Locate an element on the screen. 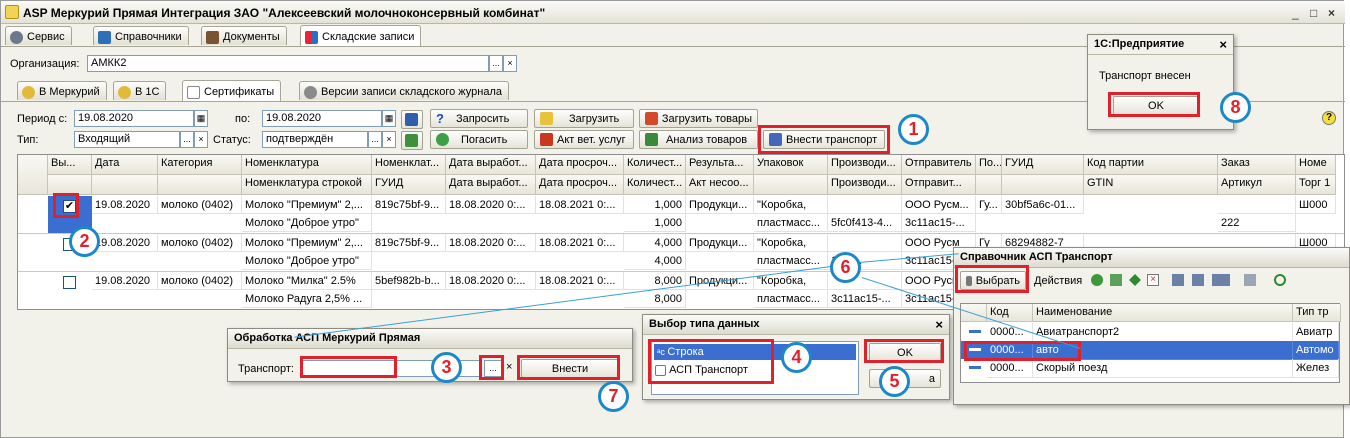 The width and height of the screenshot is (1350, 438). maximize-button: □ is located at coordinates (1313, 13).